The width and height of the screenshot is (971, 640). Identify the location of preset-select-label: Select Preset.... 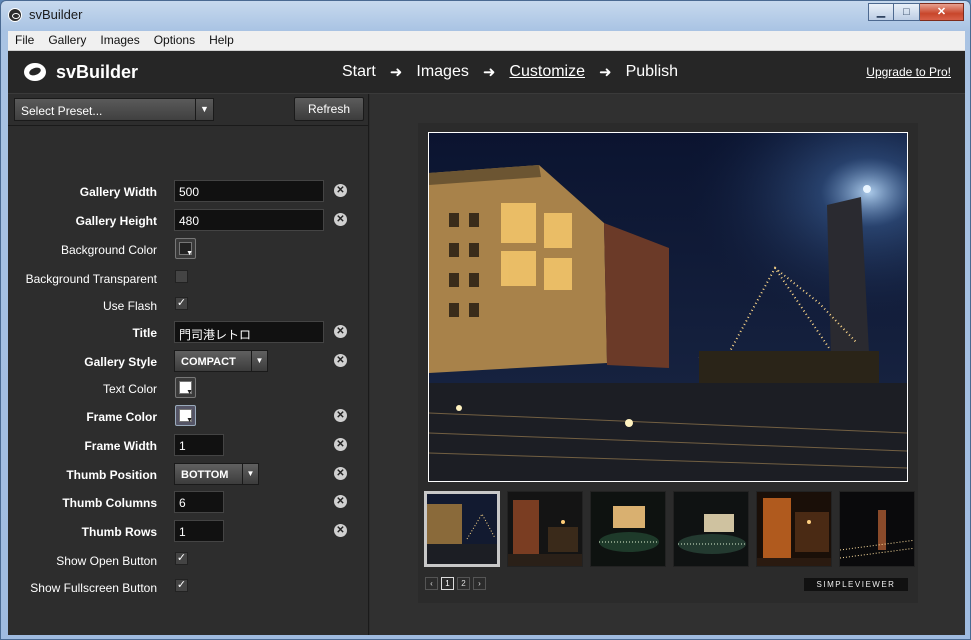
(62, 111).